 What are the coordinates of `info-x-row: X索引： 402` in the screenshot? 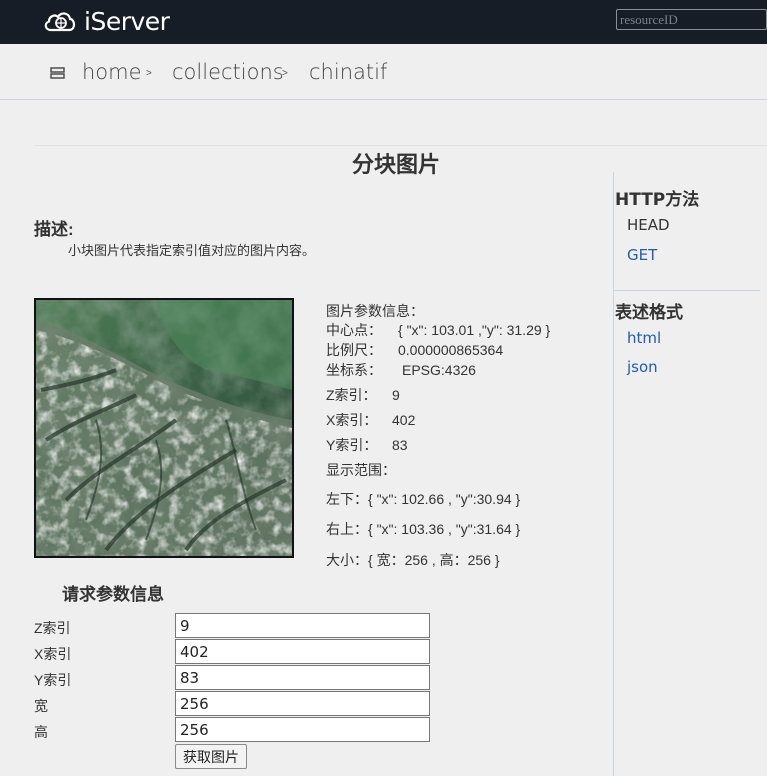 It's located at (370, 420).